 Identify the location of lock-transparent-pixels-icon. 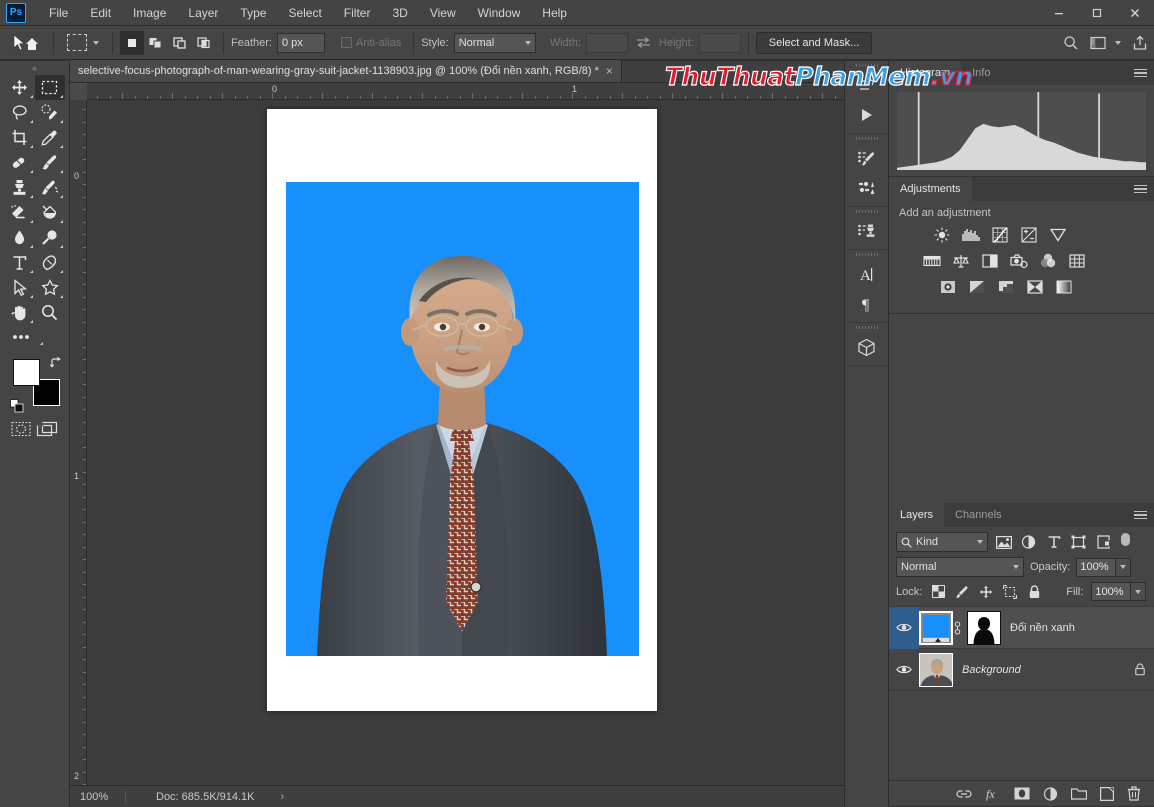
(938, 592).